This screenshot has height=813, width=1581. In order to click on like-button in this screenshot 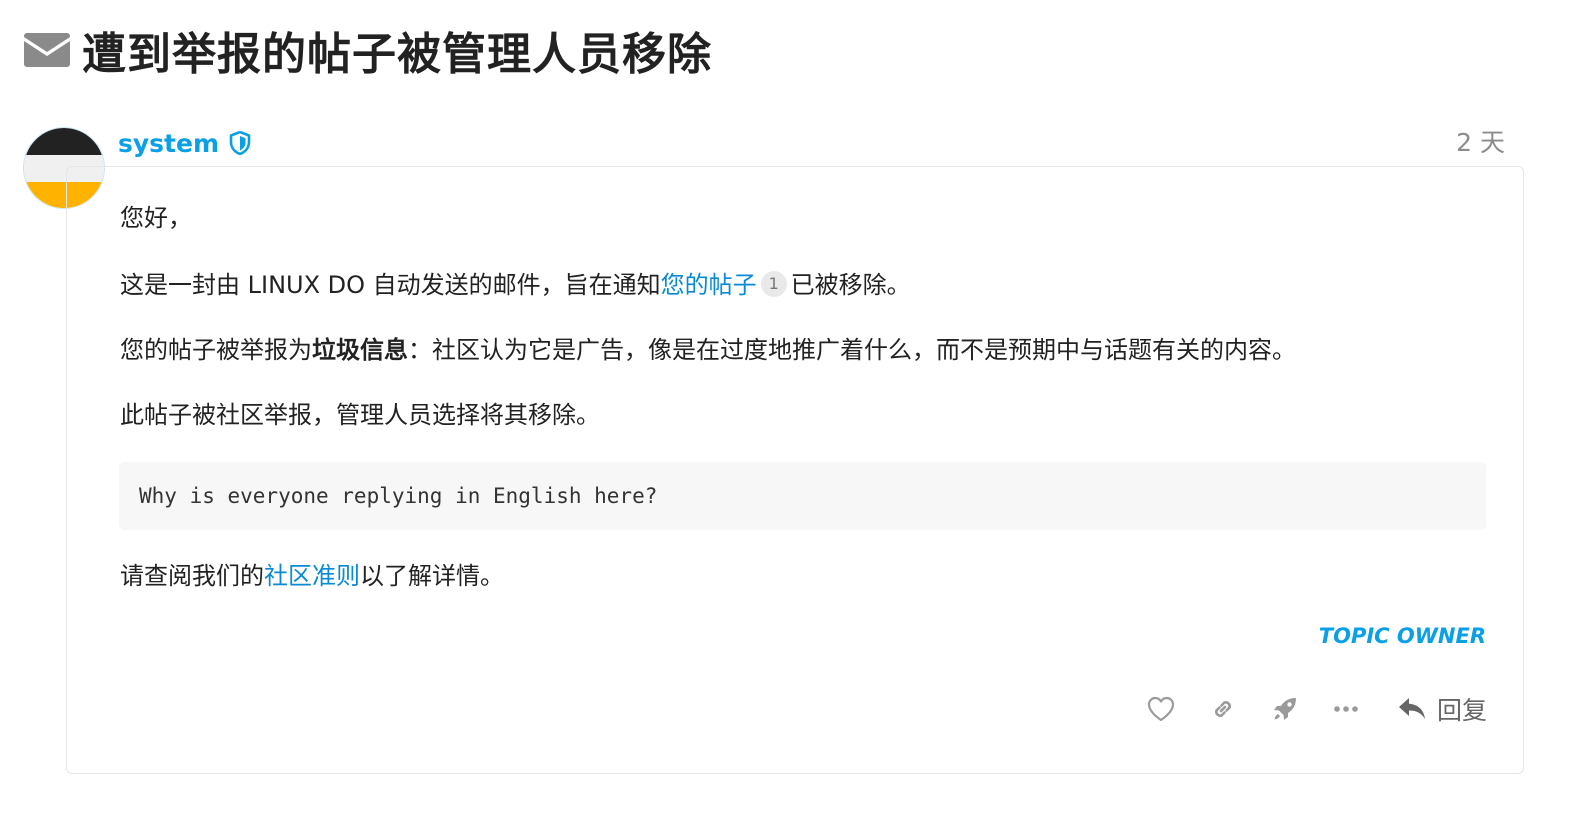, I will do `click(1161, 709)`.